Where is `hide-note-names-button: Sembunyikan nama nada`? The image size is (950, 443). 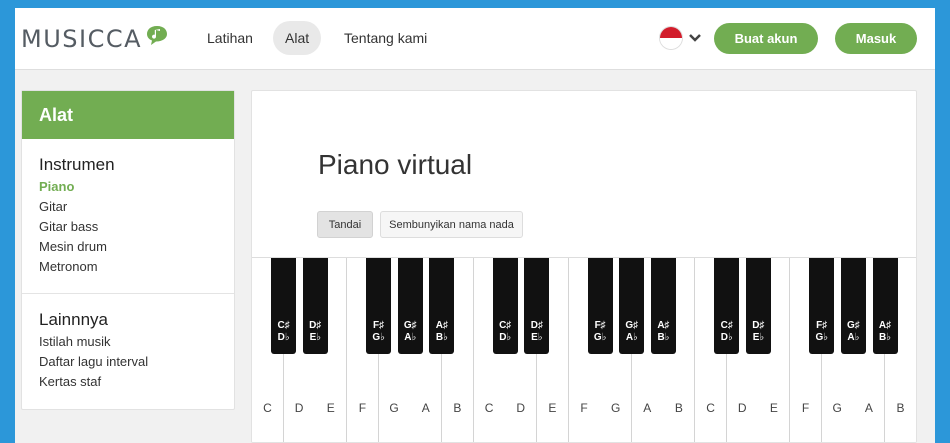 hide-note-names-button: Sembunyikan nama nada is located at coordinates (451, 224).